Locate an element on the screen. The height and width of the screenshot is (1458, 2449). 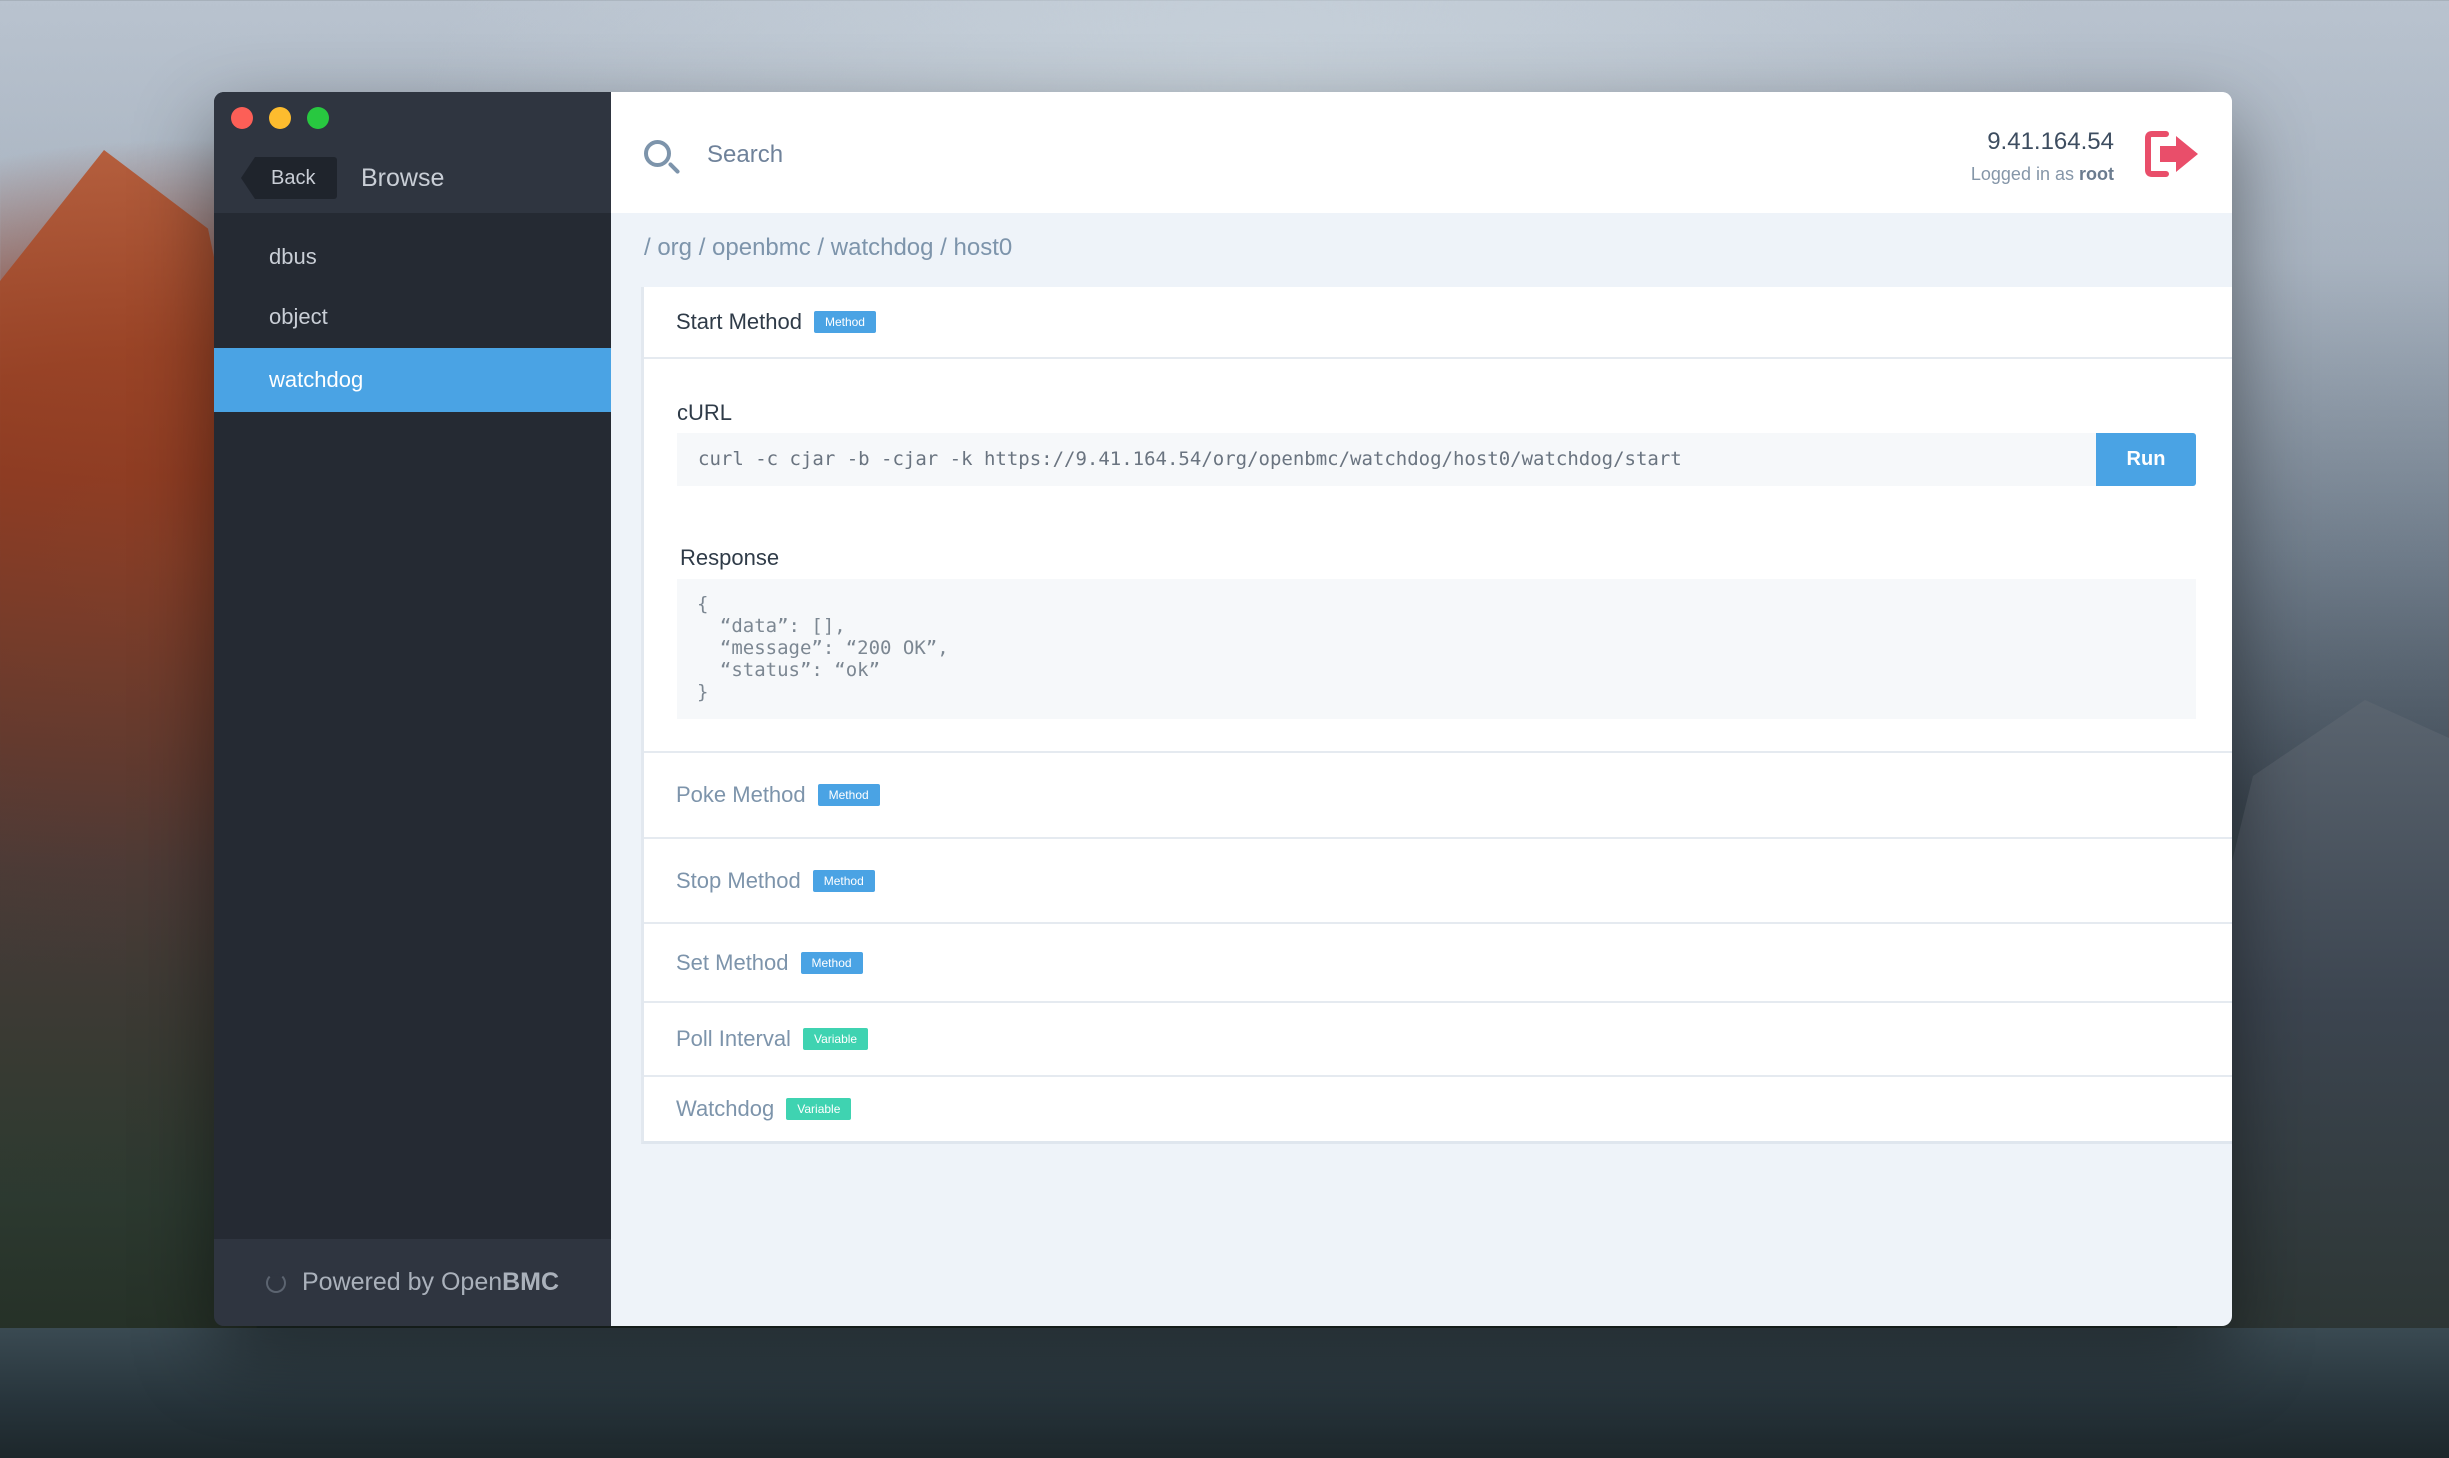
watchdog-row: Watchdog Variable is located at coordinates (1438, 1108).